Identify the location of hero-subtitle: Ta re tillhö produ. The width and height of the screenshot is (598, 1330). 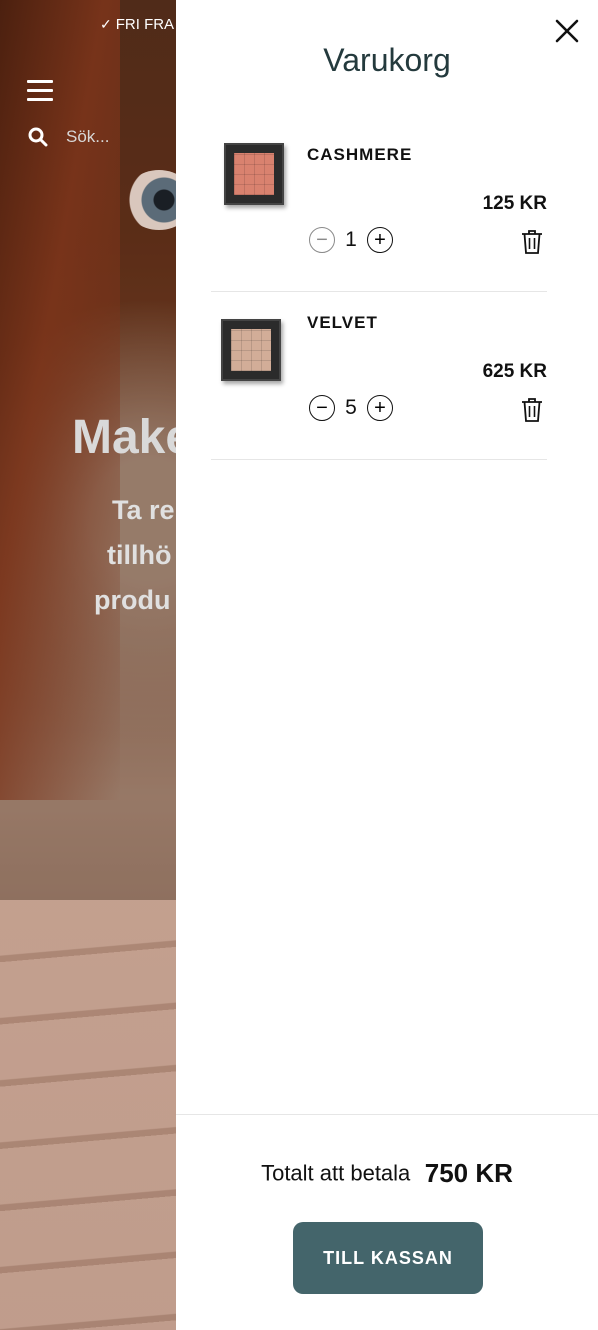
(134, 555).